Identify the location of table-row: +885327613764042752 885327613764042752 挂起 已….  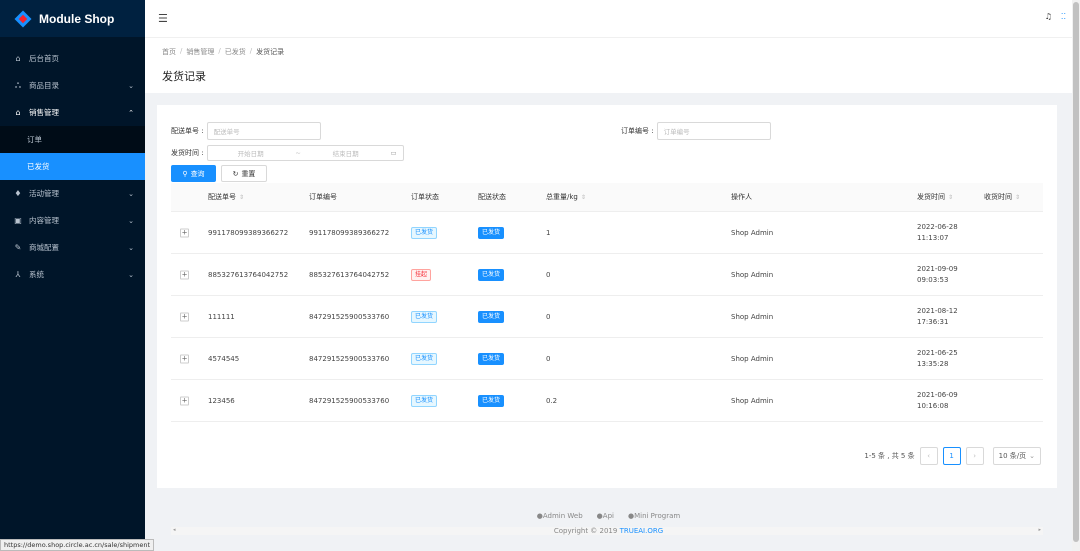
(607, 275).